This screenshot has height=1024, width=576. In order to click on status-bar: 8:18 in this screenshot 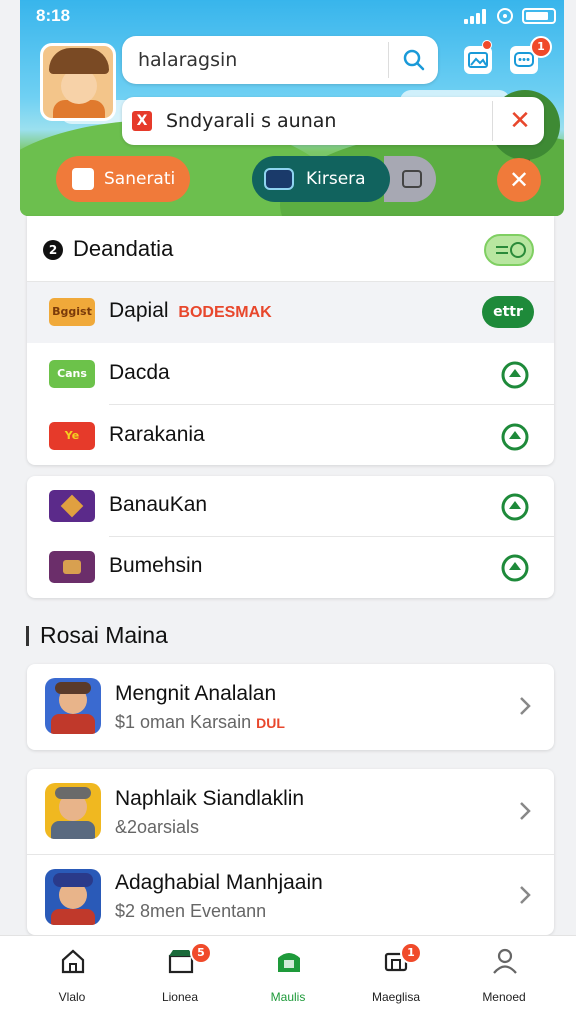, I will do `click(288, 16)`.